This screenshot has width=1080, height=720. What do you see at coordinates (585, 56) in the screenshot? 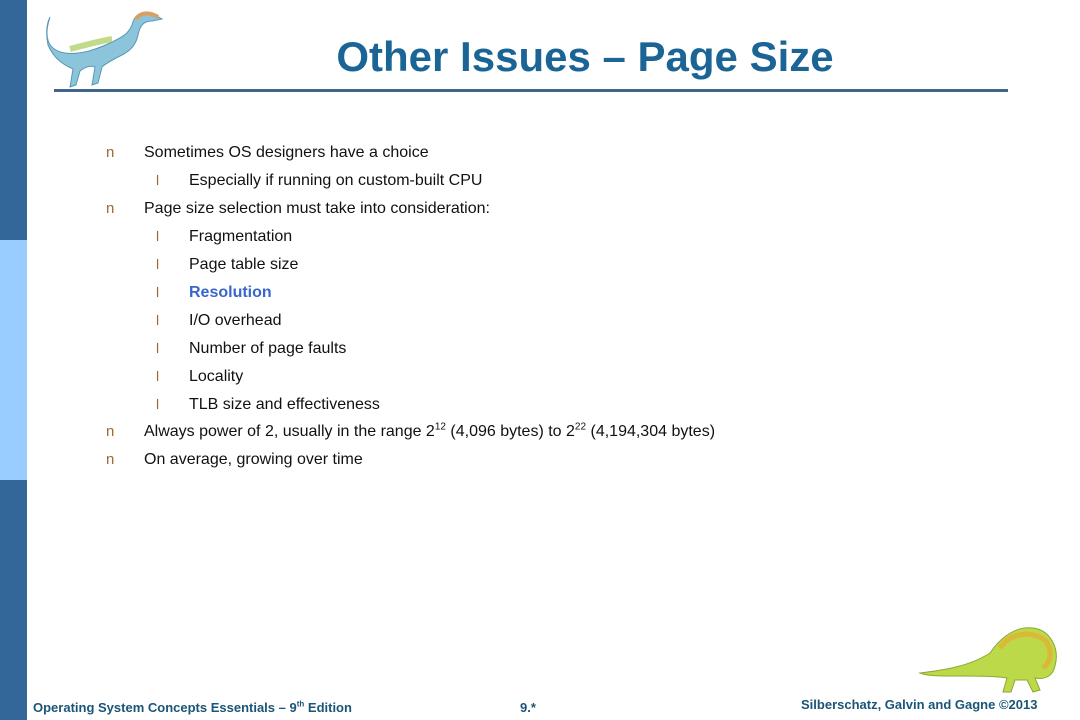
I see `slide-title: Other Issues – Page Size` at bounding box center [585, 56].